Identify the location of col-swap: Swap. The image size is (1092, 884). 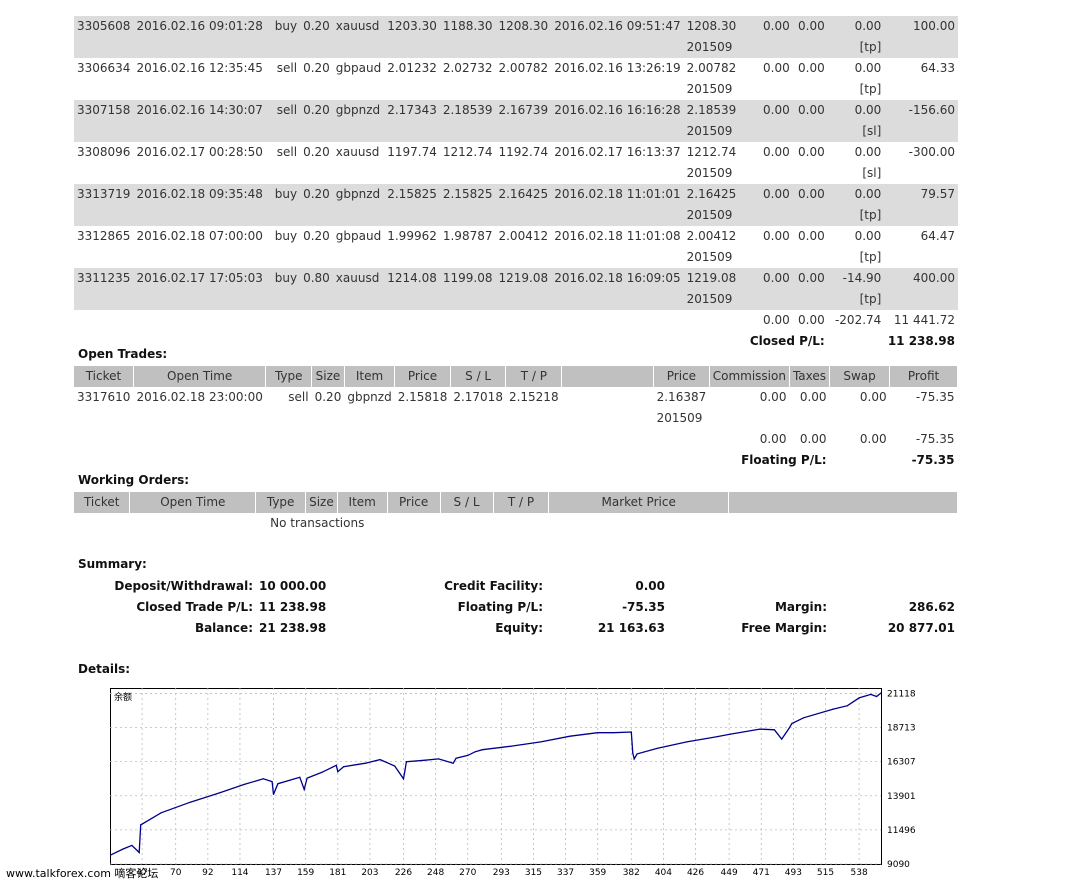
(860, 376).